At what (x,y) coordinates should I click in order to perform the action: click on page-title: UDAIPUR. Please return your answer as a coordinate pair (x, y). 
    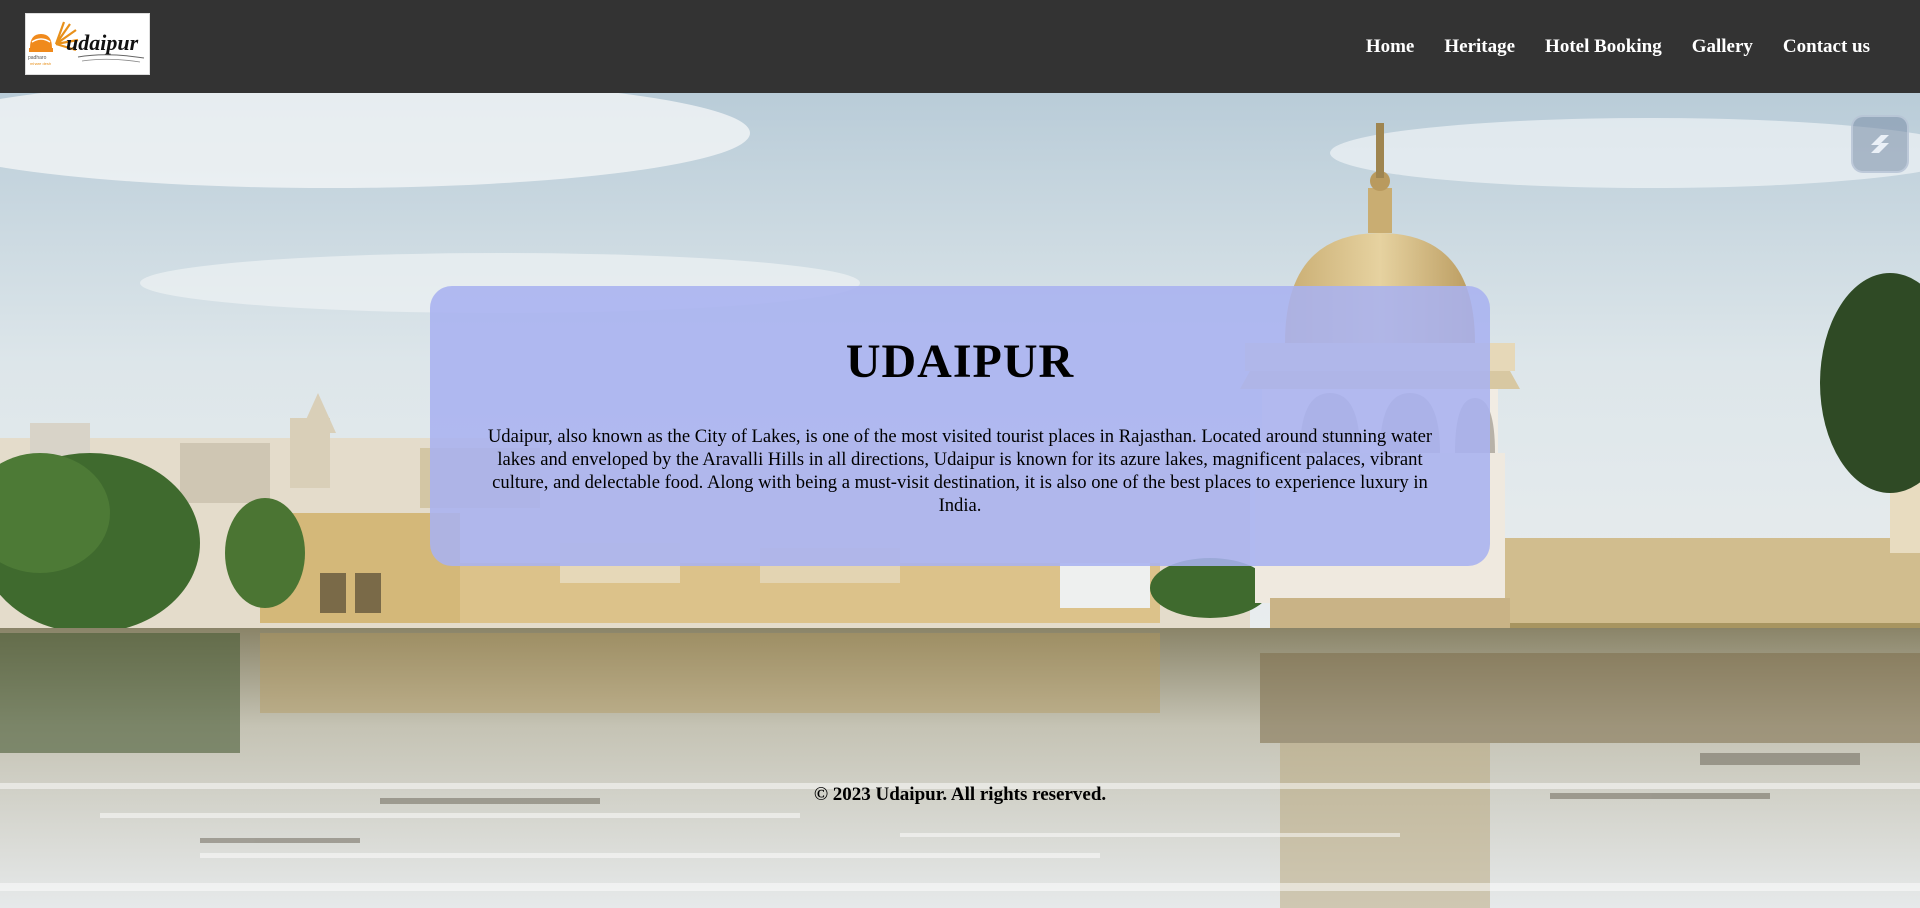
    Looking at the image, I should click on (960, 361).